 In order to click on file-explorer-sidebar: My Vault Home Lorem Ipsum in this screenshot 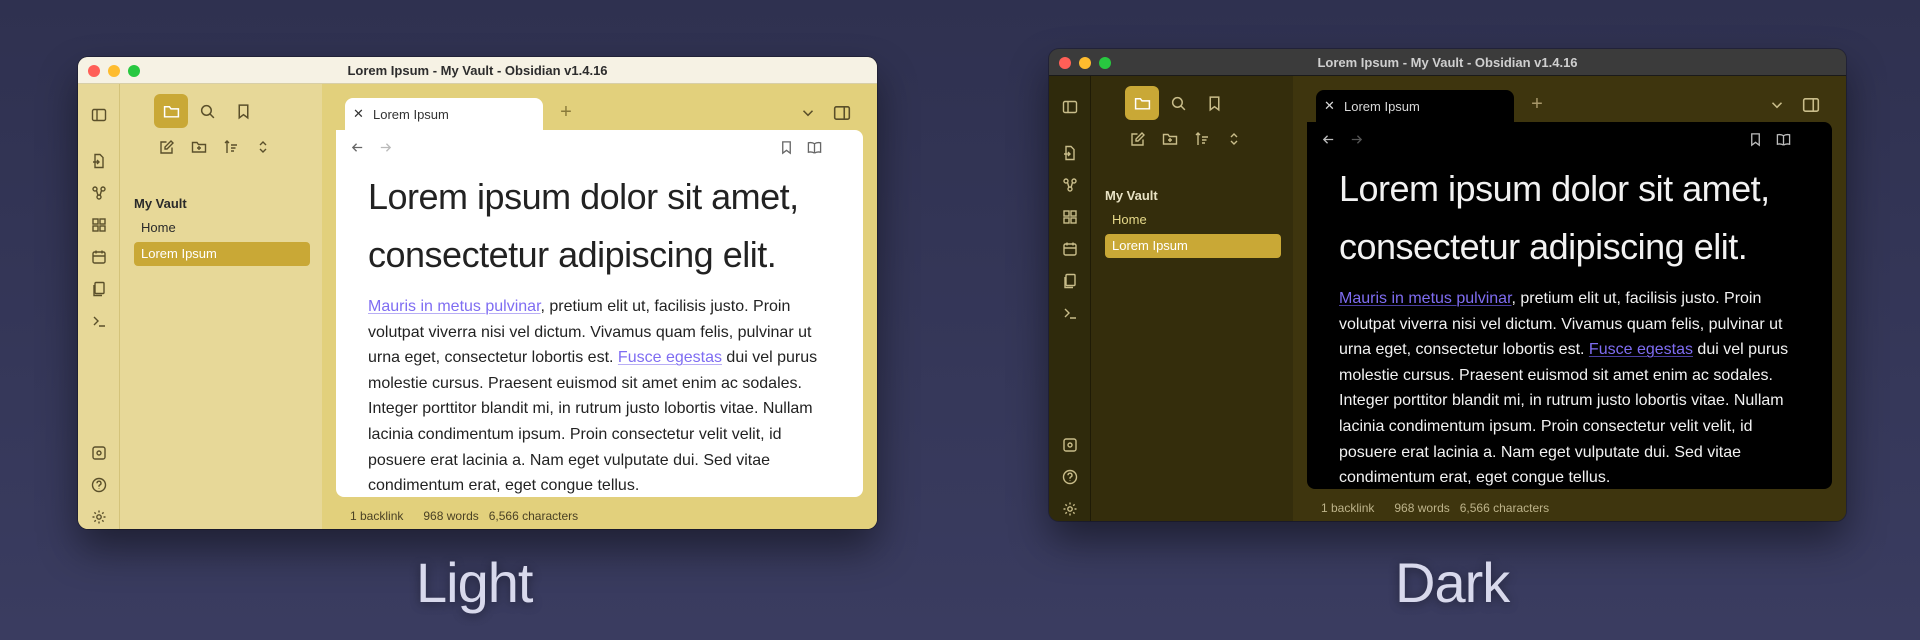, I will do `click(1192, 298)`.